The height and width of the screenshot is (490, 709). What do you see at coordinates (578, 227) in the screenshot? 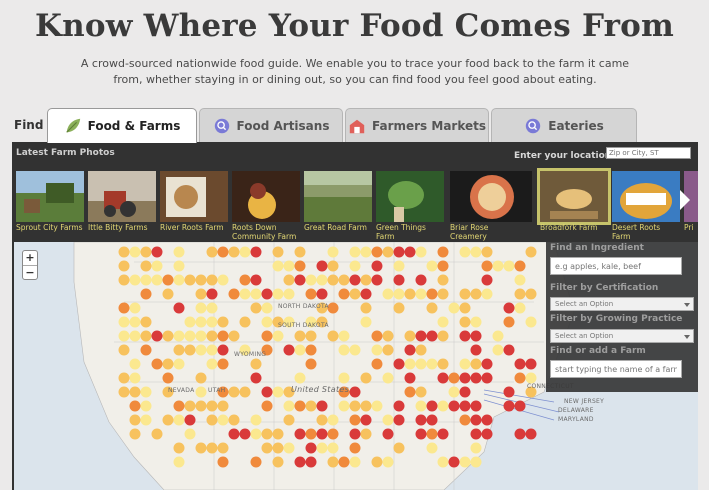
I see `photo-caption: Broadfork Farm` at bounding box center [578, 227].